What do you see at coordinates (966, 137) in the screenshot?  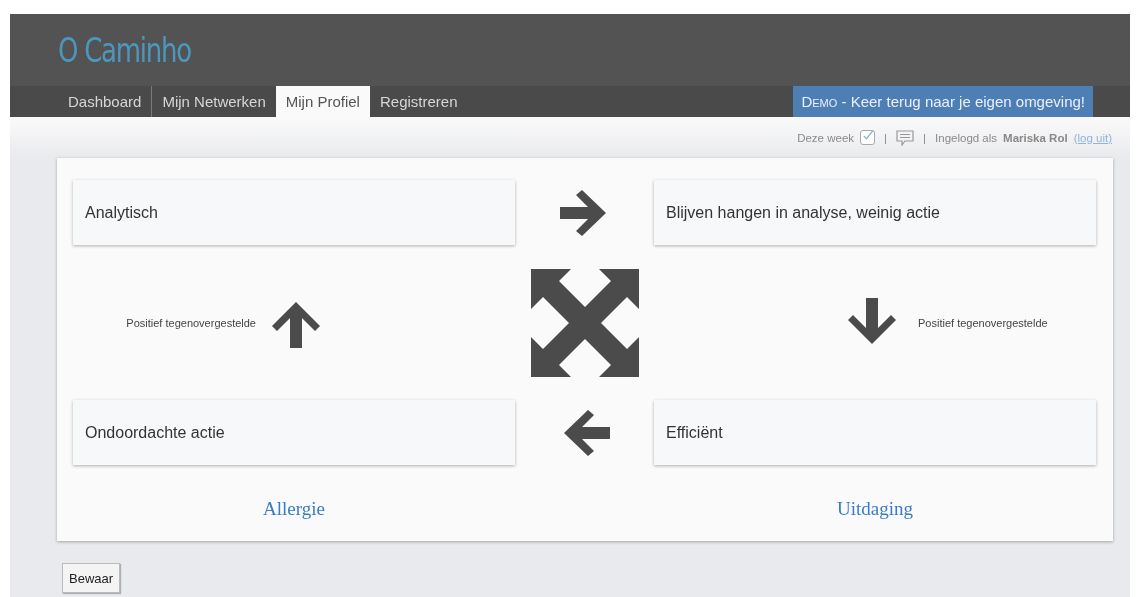 I see `logged-in-label: Ingelogd als` at bounding box center [966, 137].